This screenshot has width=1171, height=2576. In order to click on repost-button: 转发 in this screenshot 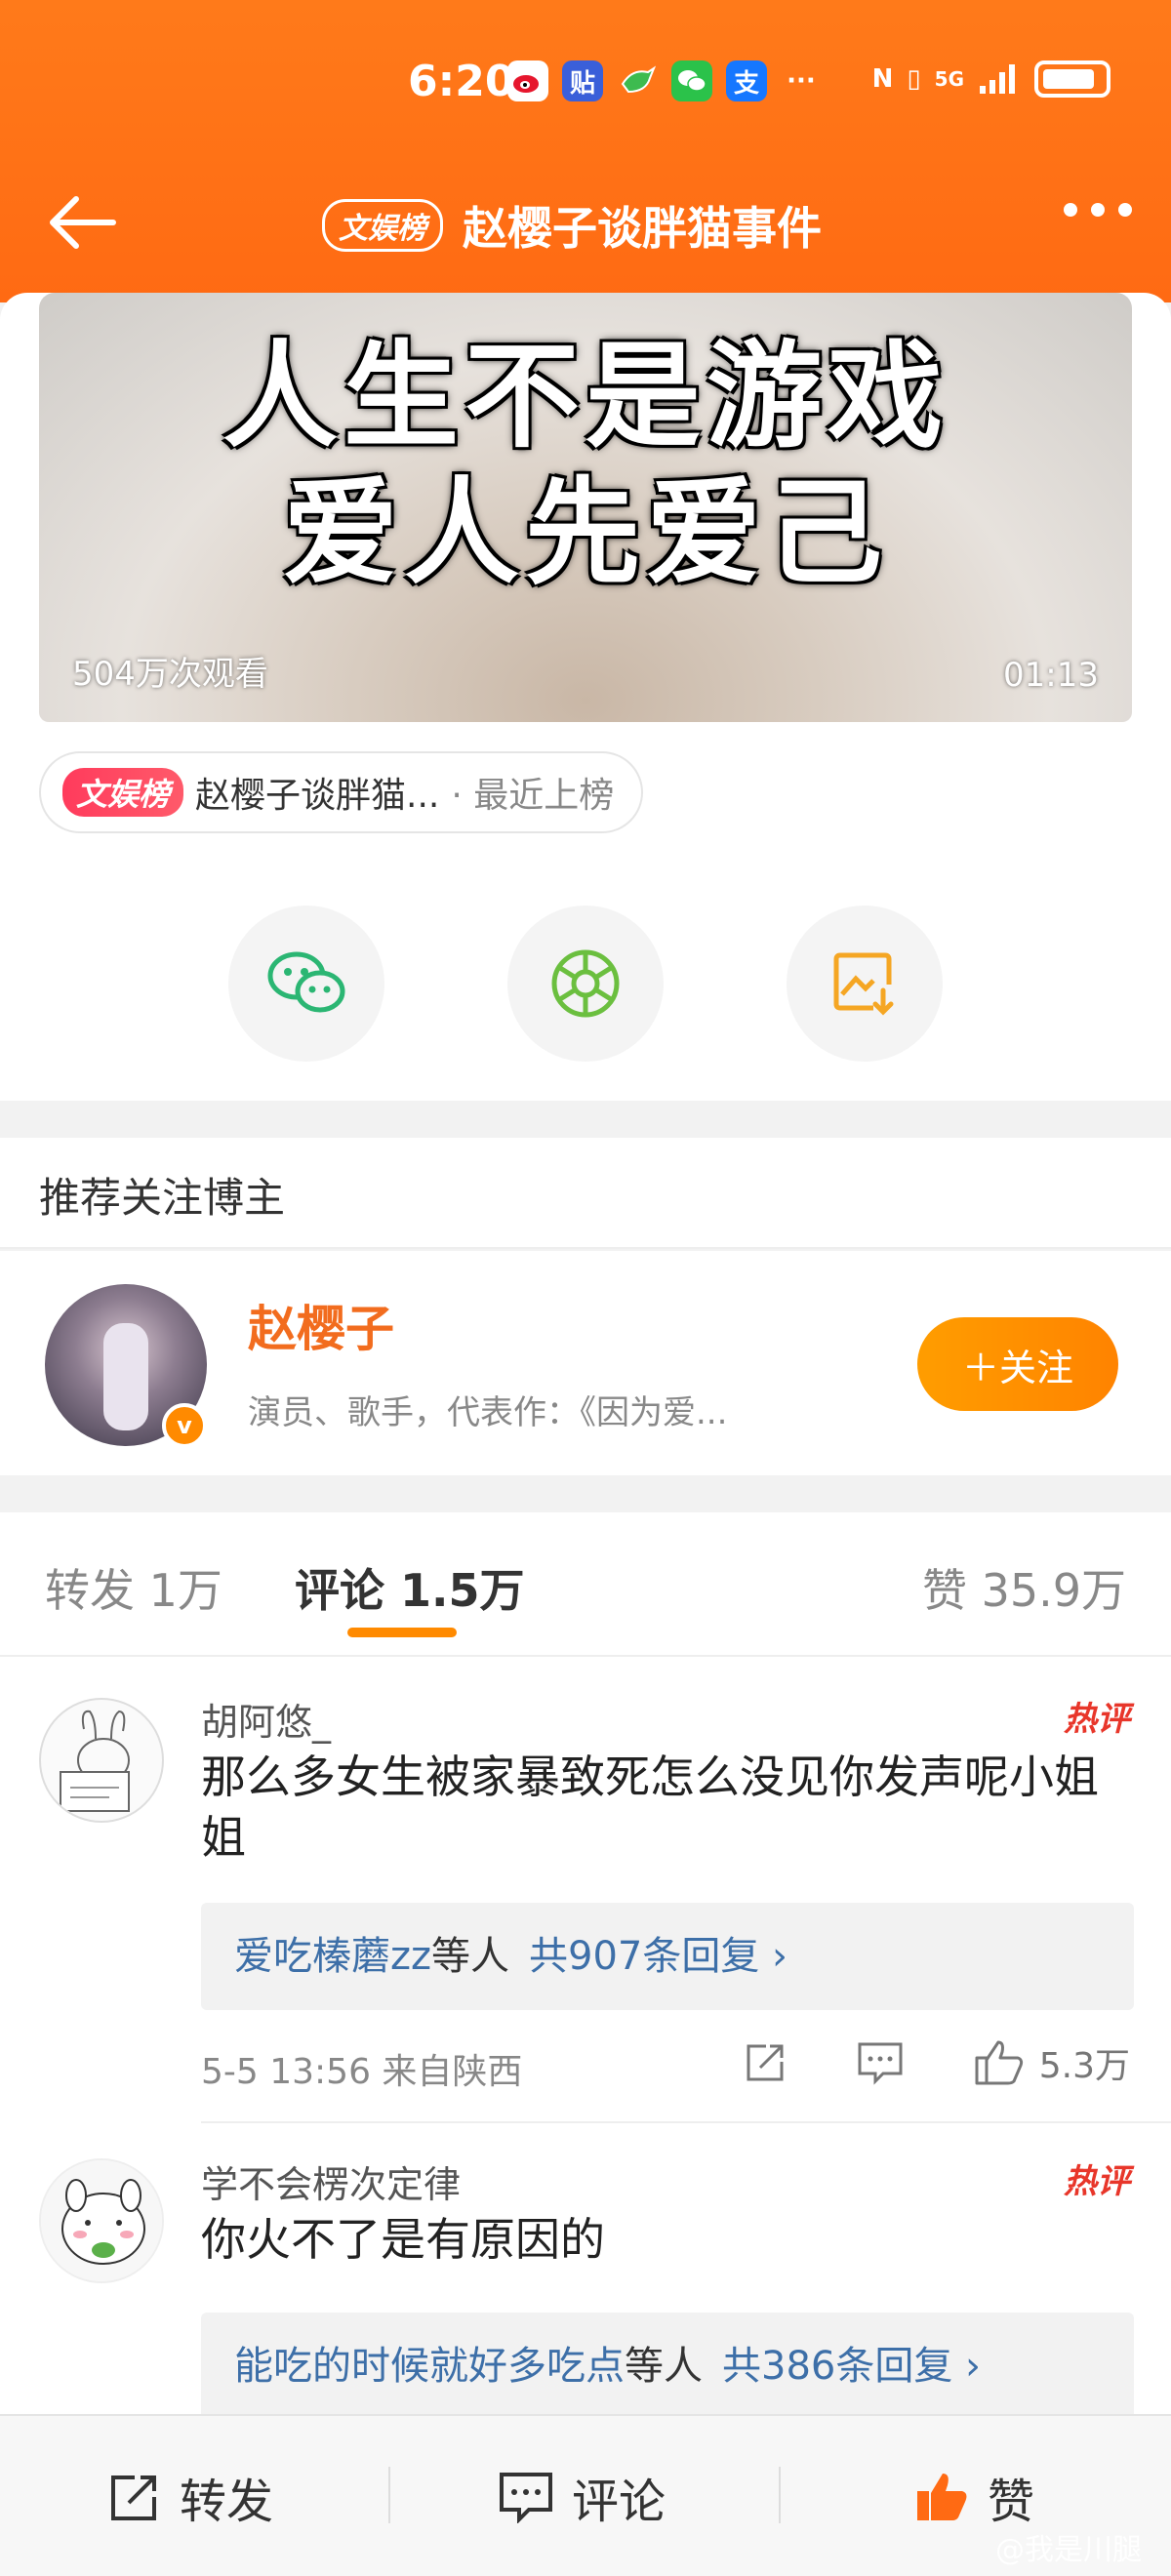, I will do `click(190, 2496)`.